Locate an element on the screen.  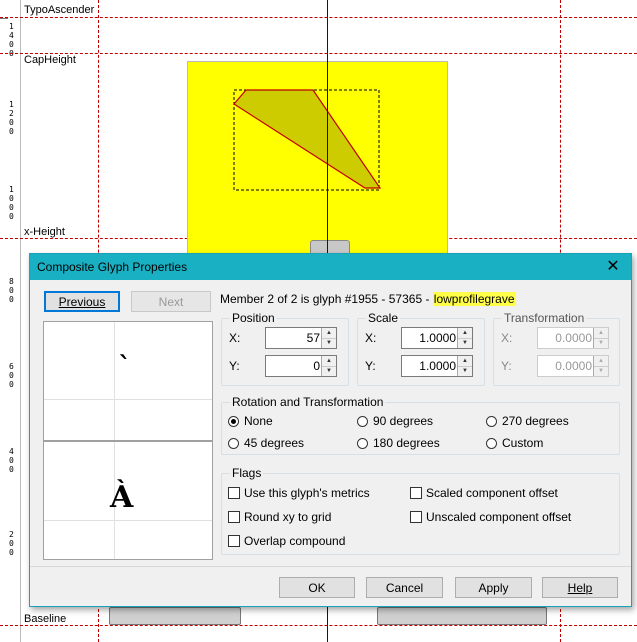
x-height-label: x-Height is located at coordinates (44, 232).